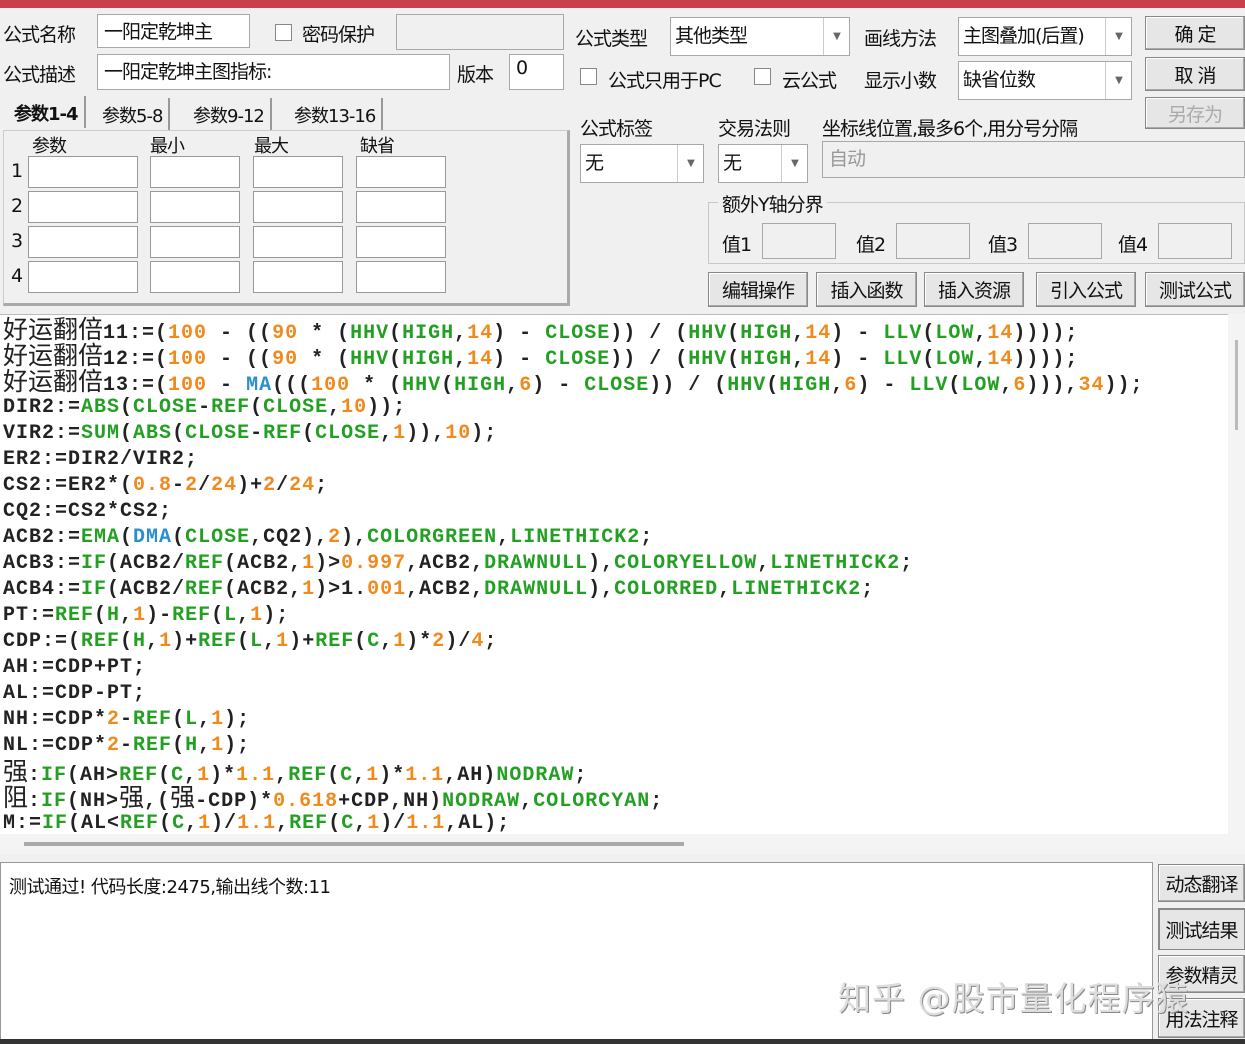 This screenshot has width=1245, height=1044. Describe the element at coordinates (1086, 289) in the screenshot. I see `import-formula-button: 引入公式` at that location.